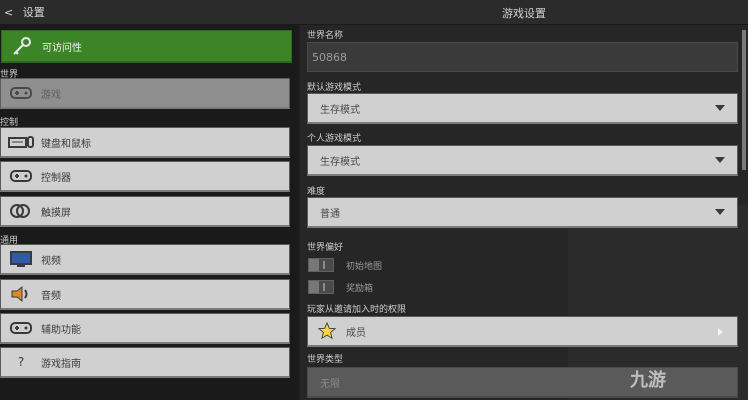 The height and width of the screenshot is (400, 748). What do you see at coordinates (744, 100) in the screenshot?
I see `scrollbar` at bounding box center [744, 100].